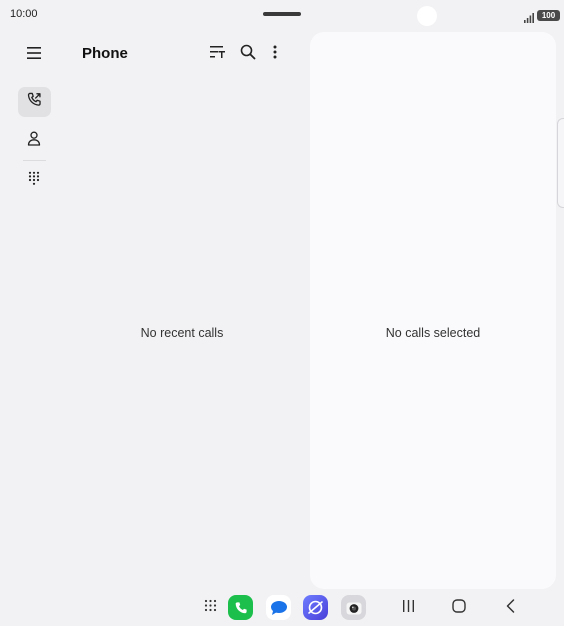 The image size is (564, 626). Describe the element at coordinates (548, 15) in the screenshot. I see `battery-badge: 100` at that location.